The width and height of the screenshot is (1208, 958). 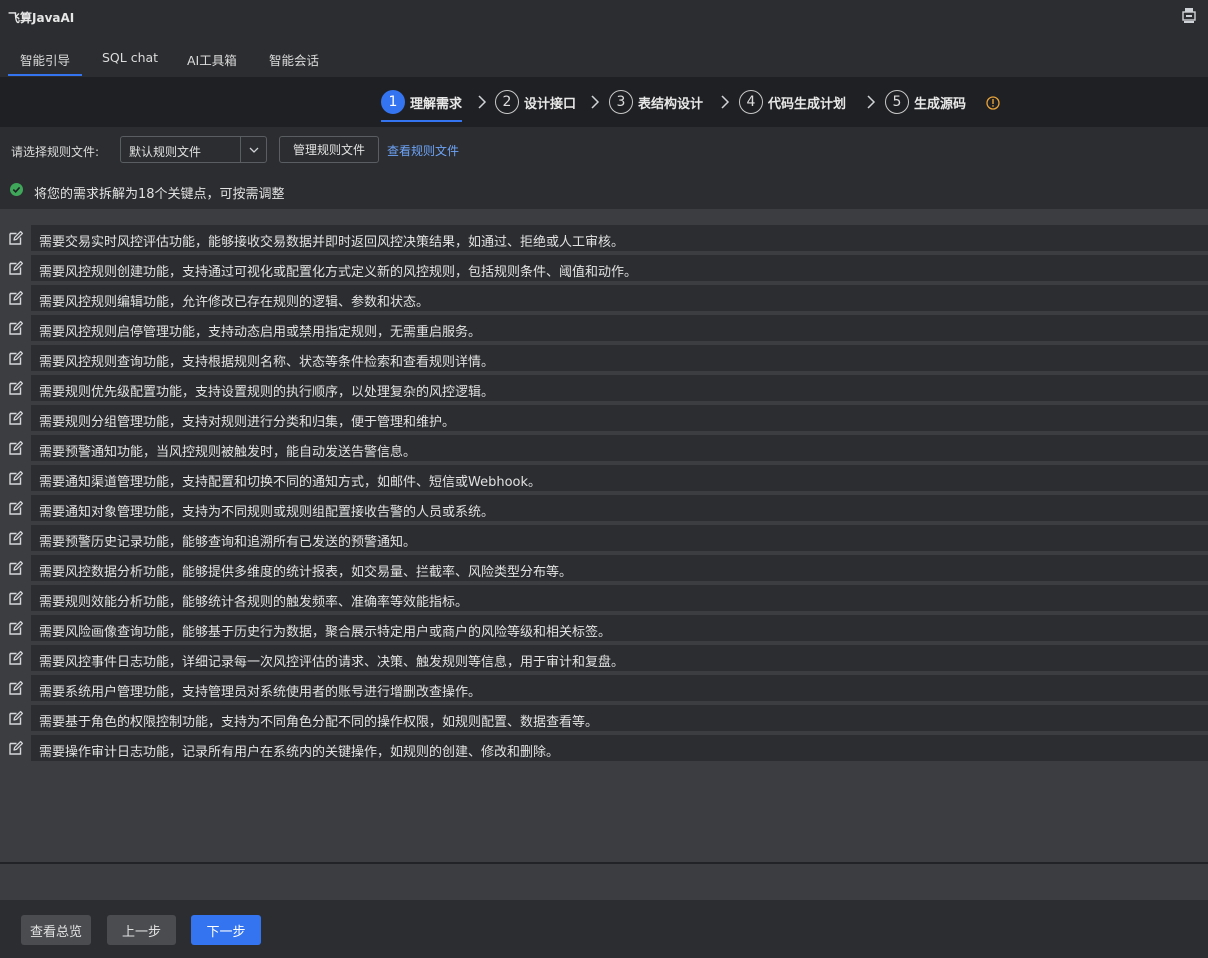 I want to click on requirement-text: 需要通知对象管理功能，支持为不同规则或规则组配置接收告警的人员或系统。, so click(x=267, y=512).